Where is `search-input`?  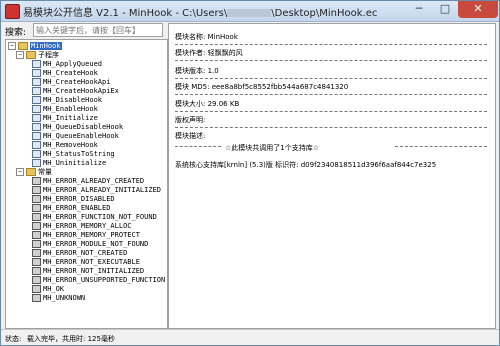
search-input is located at coordinates (98, 30).